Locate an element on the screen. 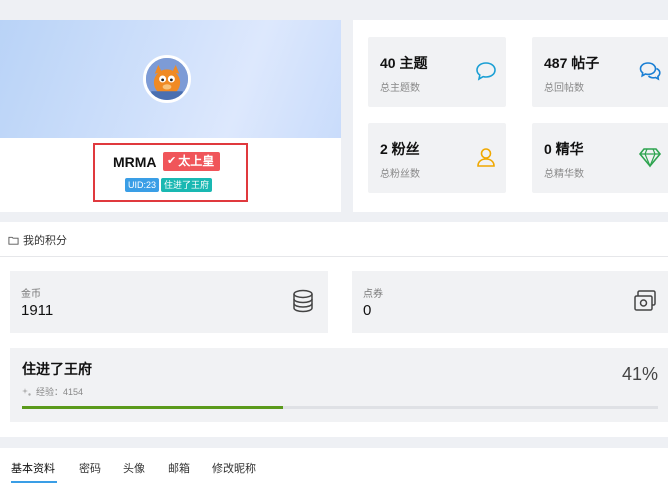 This screenshot has width=668, height=500. coupon-icon is located at coordinates (645, 300).